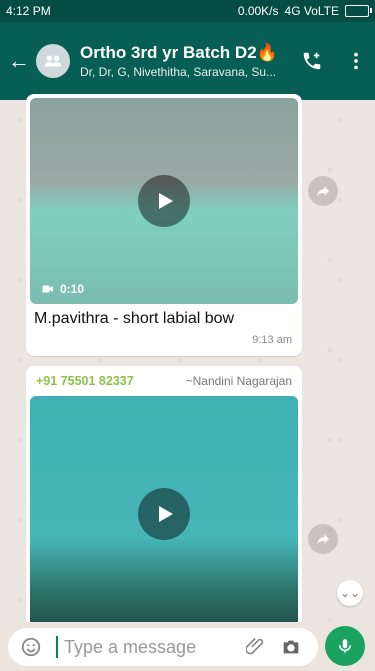  I want to click on message-time: 9:13 am, so click(272, 340).